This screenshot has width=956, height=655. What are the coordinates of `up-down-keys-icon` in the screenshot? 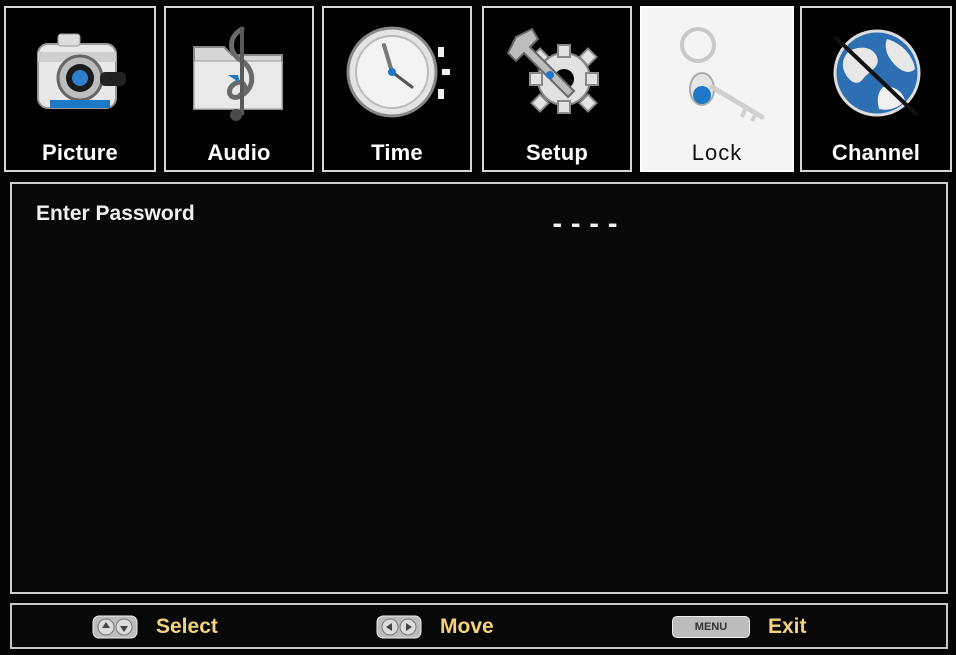 It's located at (115, 627).